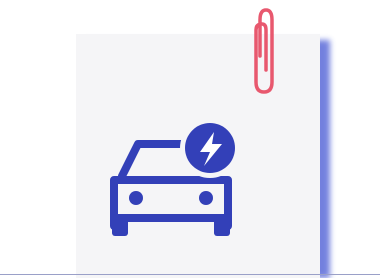 Image resolution: width=380 pixels, height=278 pixels. What do you see at coordinates (222, 225) in the screenshot?
I see `right-wheel` at bounding box center [222, 225].